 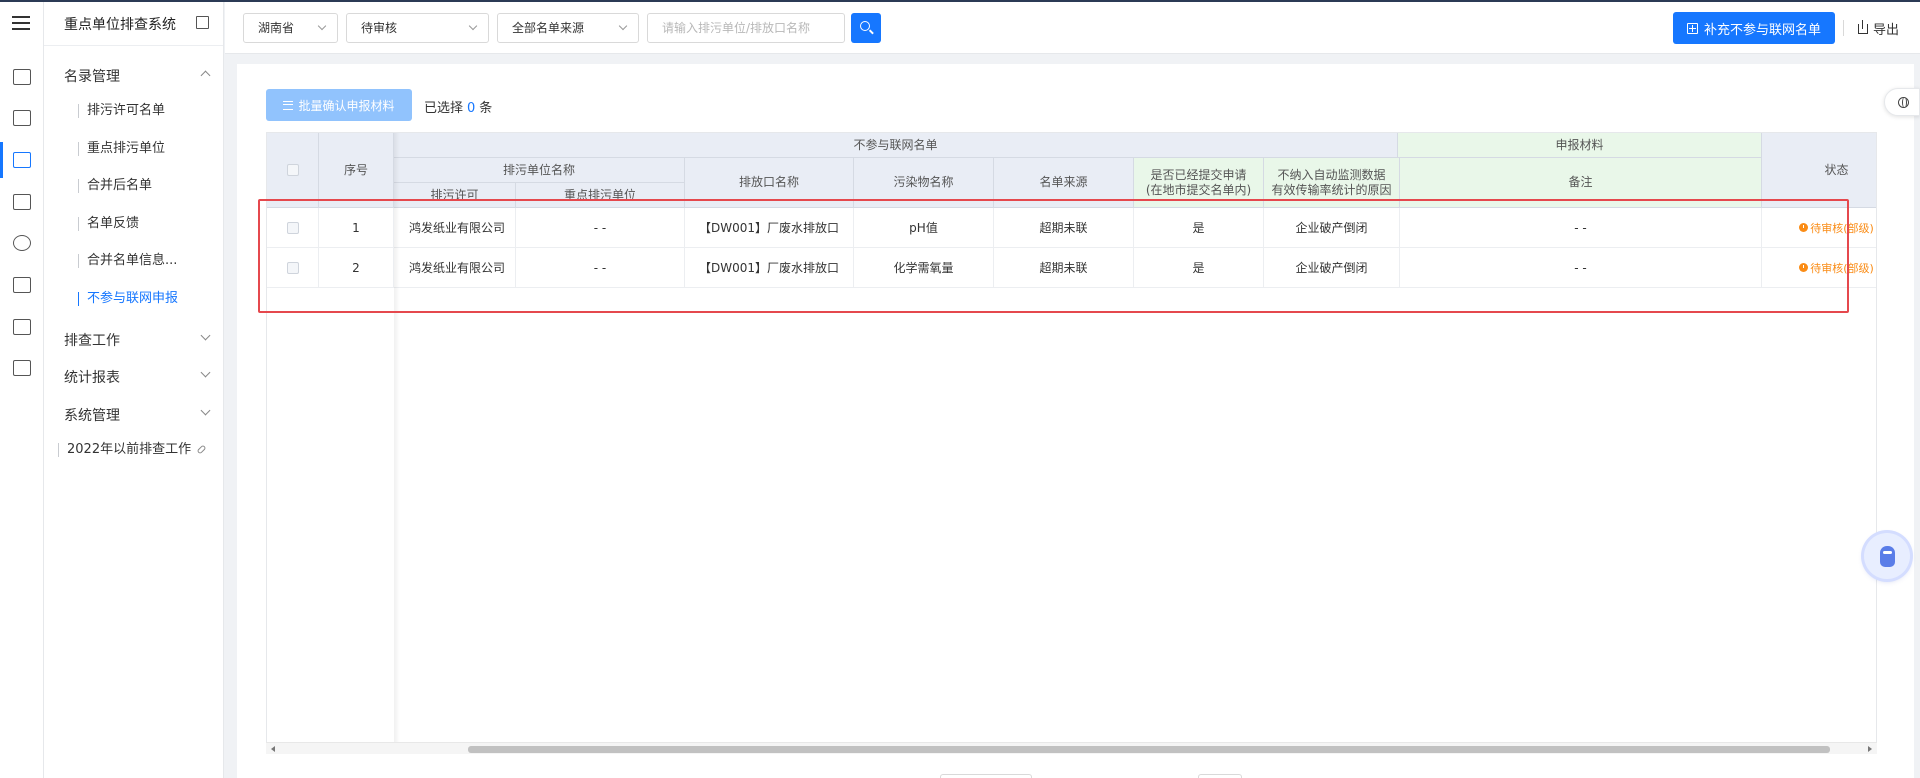 I want to click on batch-confirm-button: 批量确认申报材料, so click(x=339, y=105).